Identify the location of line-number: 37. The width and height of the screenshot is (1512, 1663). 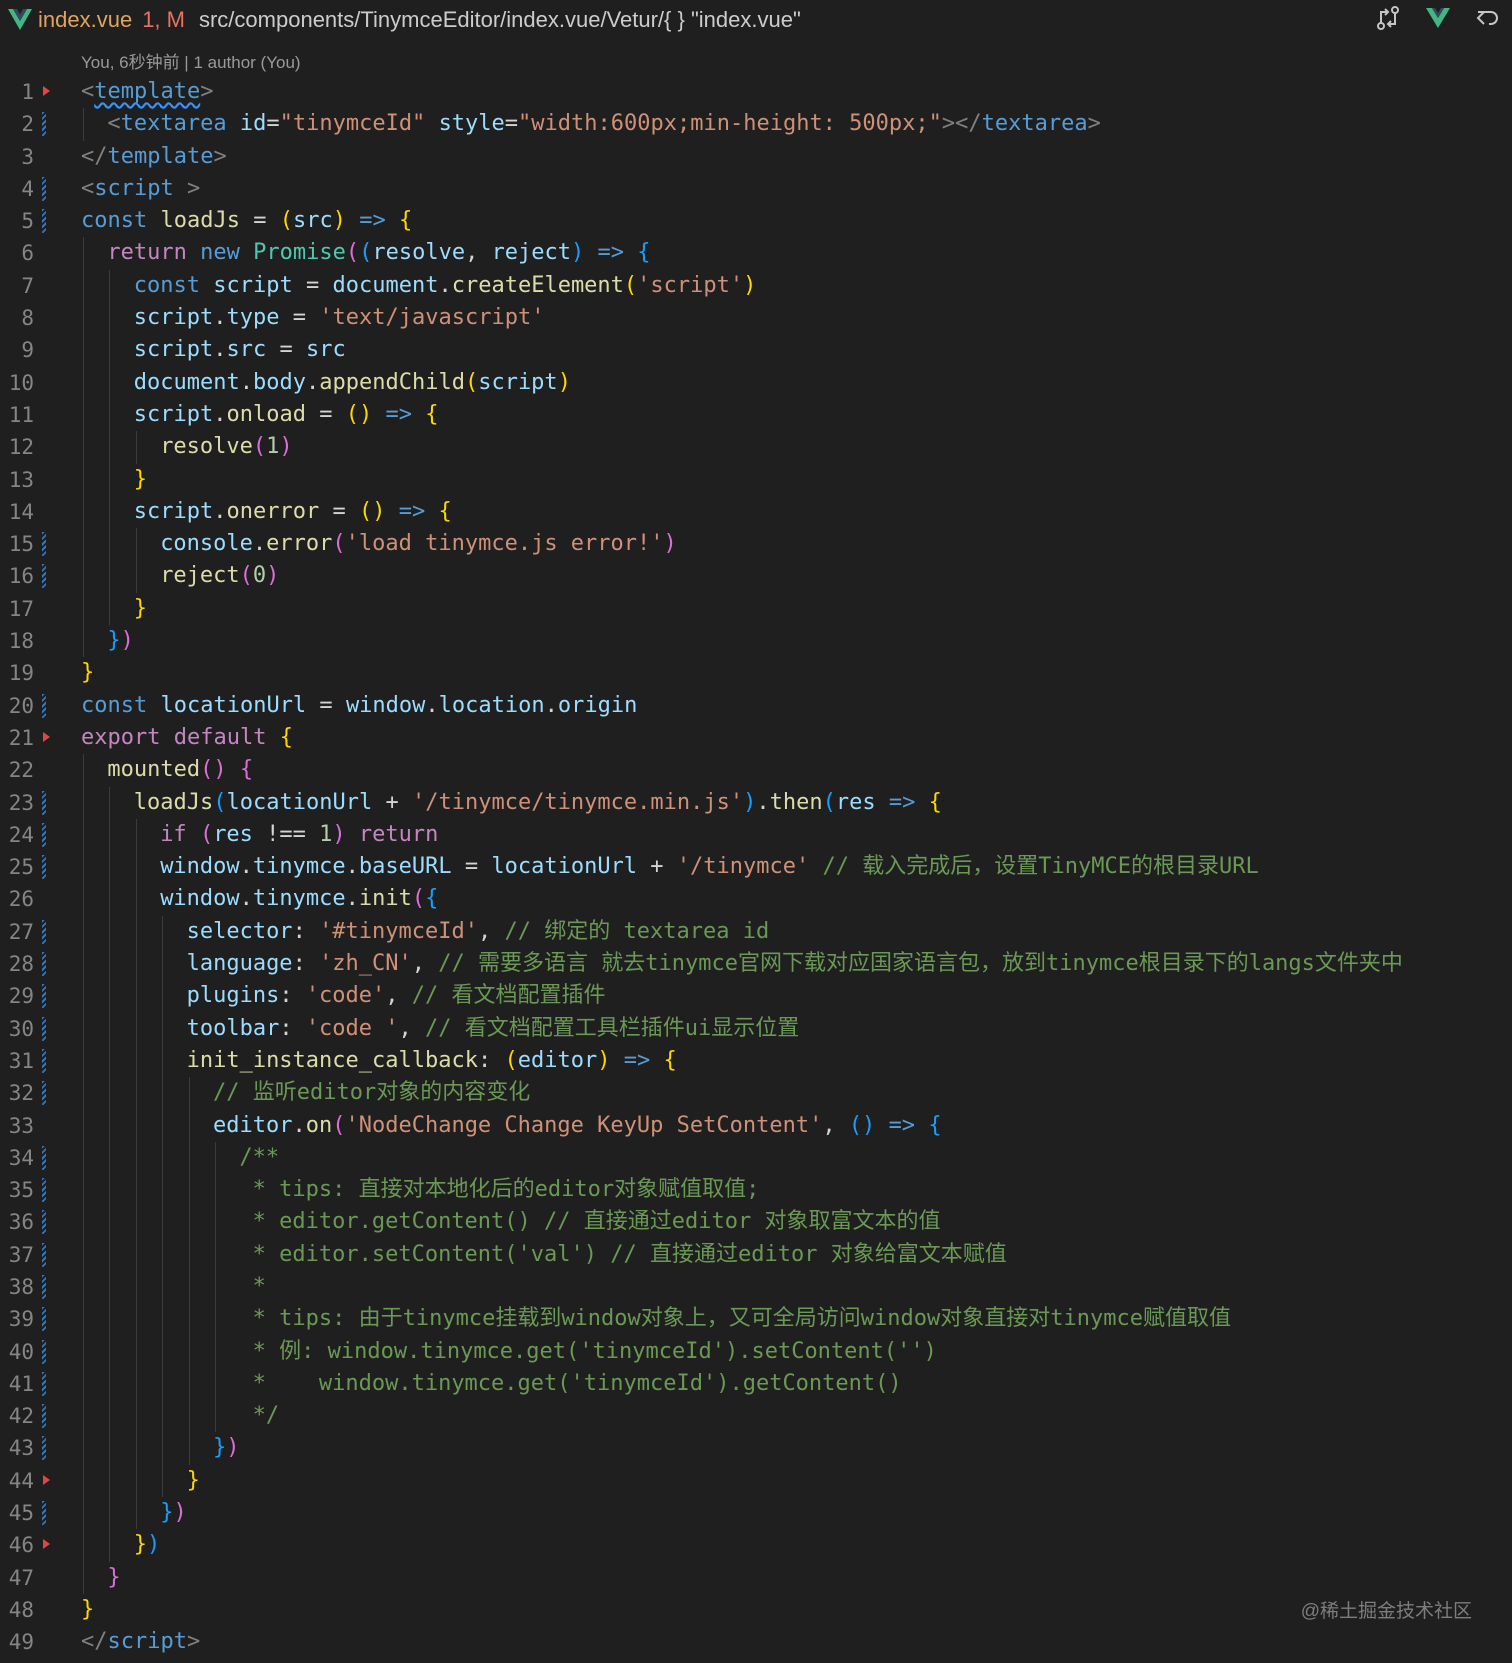
(17, 1255).